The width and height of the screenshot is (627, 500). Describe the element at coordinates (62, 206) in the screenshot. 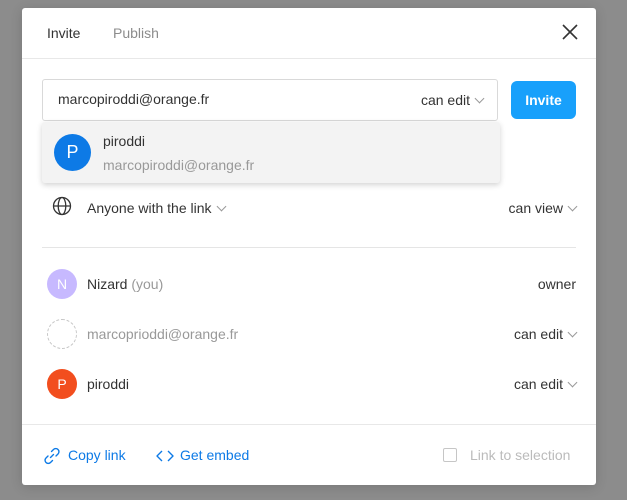

I see `globe-icon` at that location.